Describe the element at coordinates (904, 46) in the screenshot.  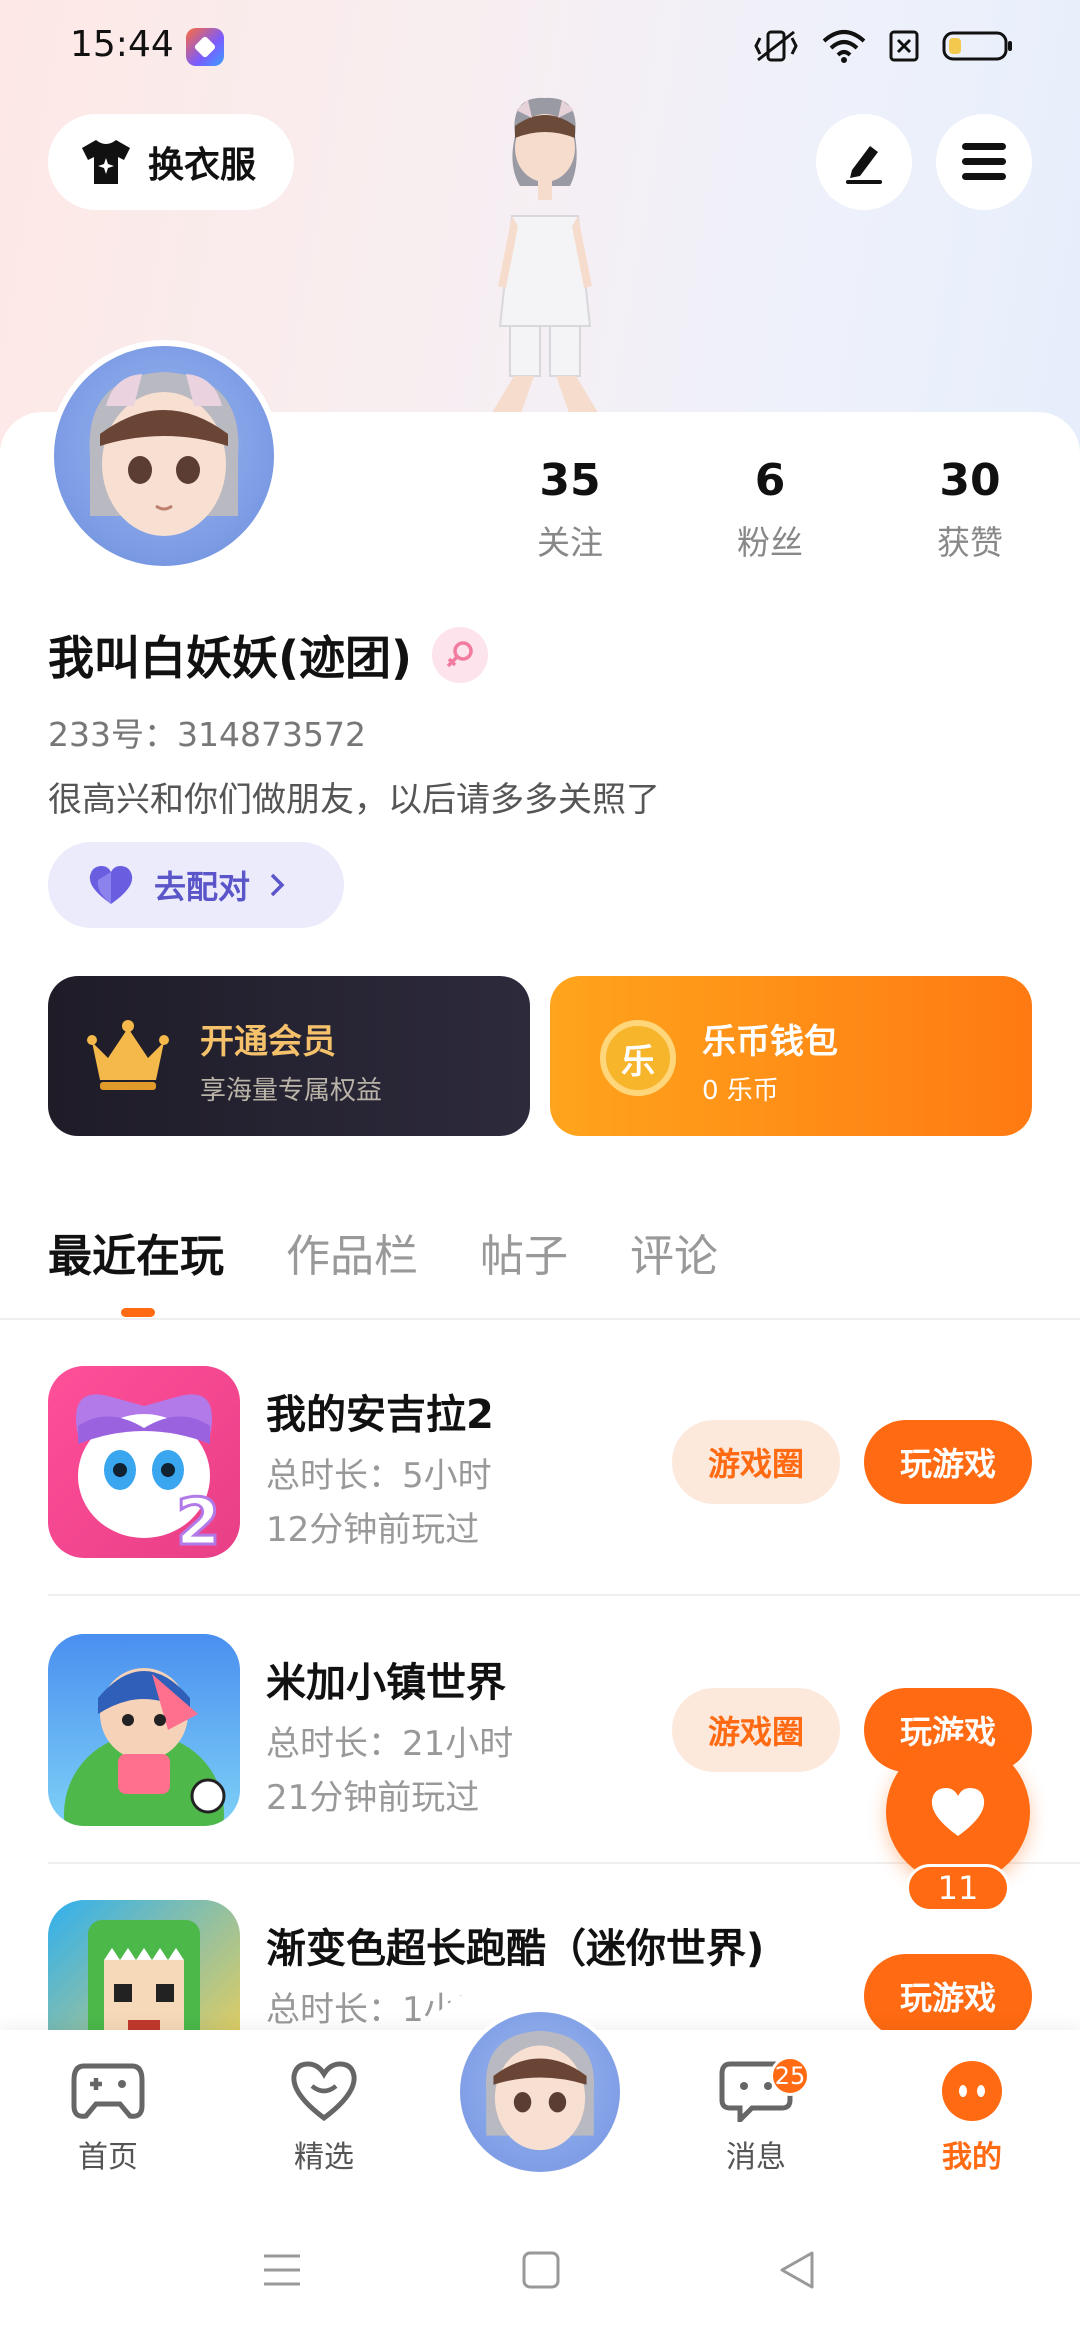
I see `no-sim-icon` at that location.